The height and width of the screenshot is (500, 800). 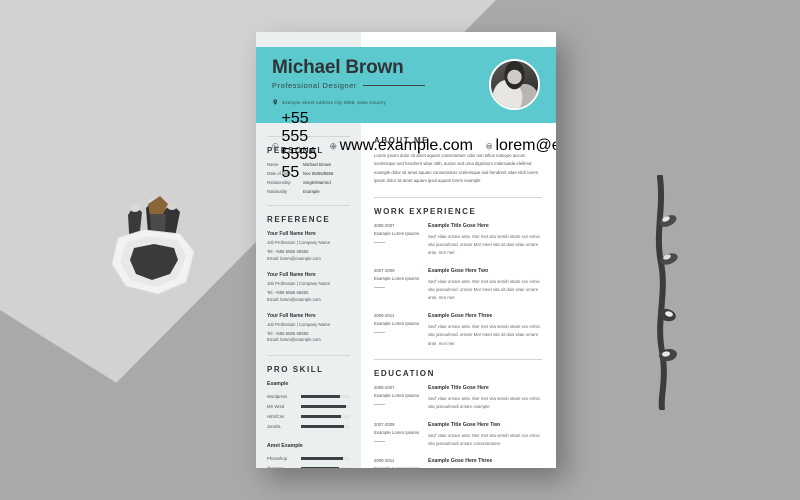 I want to click on work-entry-title: Example Gose Here Two, so click(x=458, y=270).